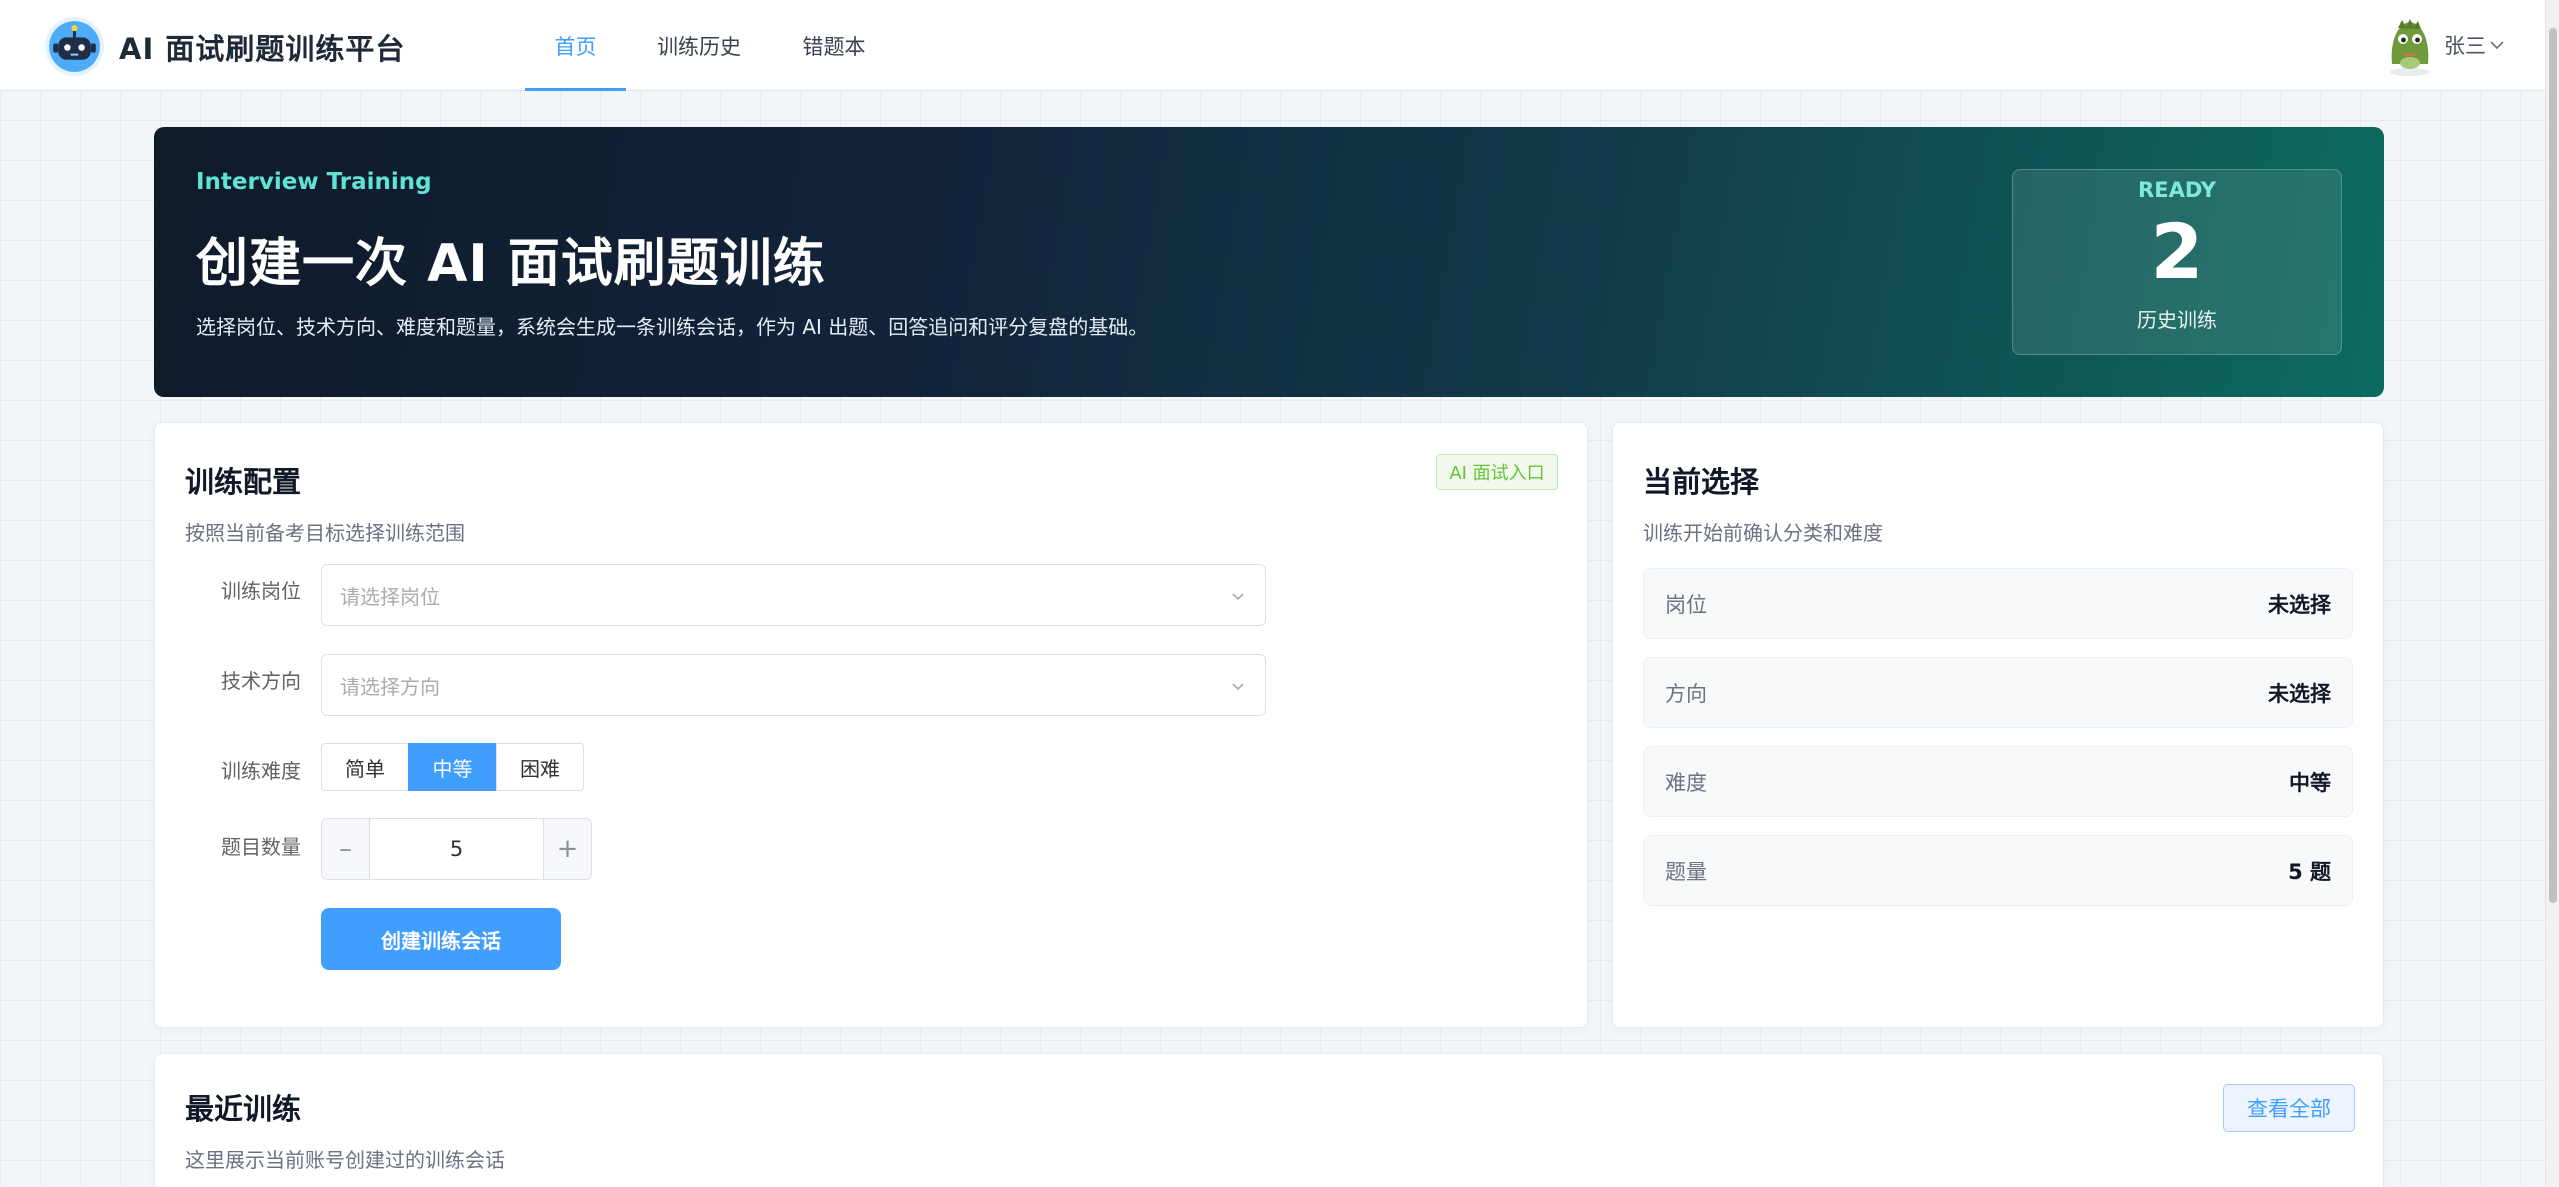 The height and width of the screenshot is (1187, 2559). What do you see at coordinates (1998, 870) in the screenshot?
I see `selection-row-count: 题量 5 题` at bounding box center [1998, 870].